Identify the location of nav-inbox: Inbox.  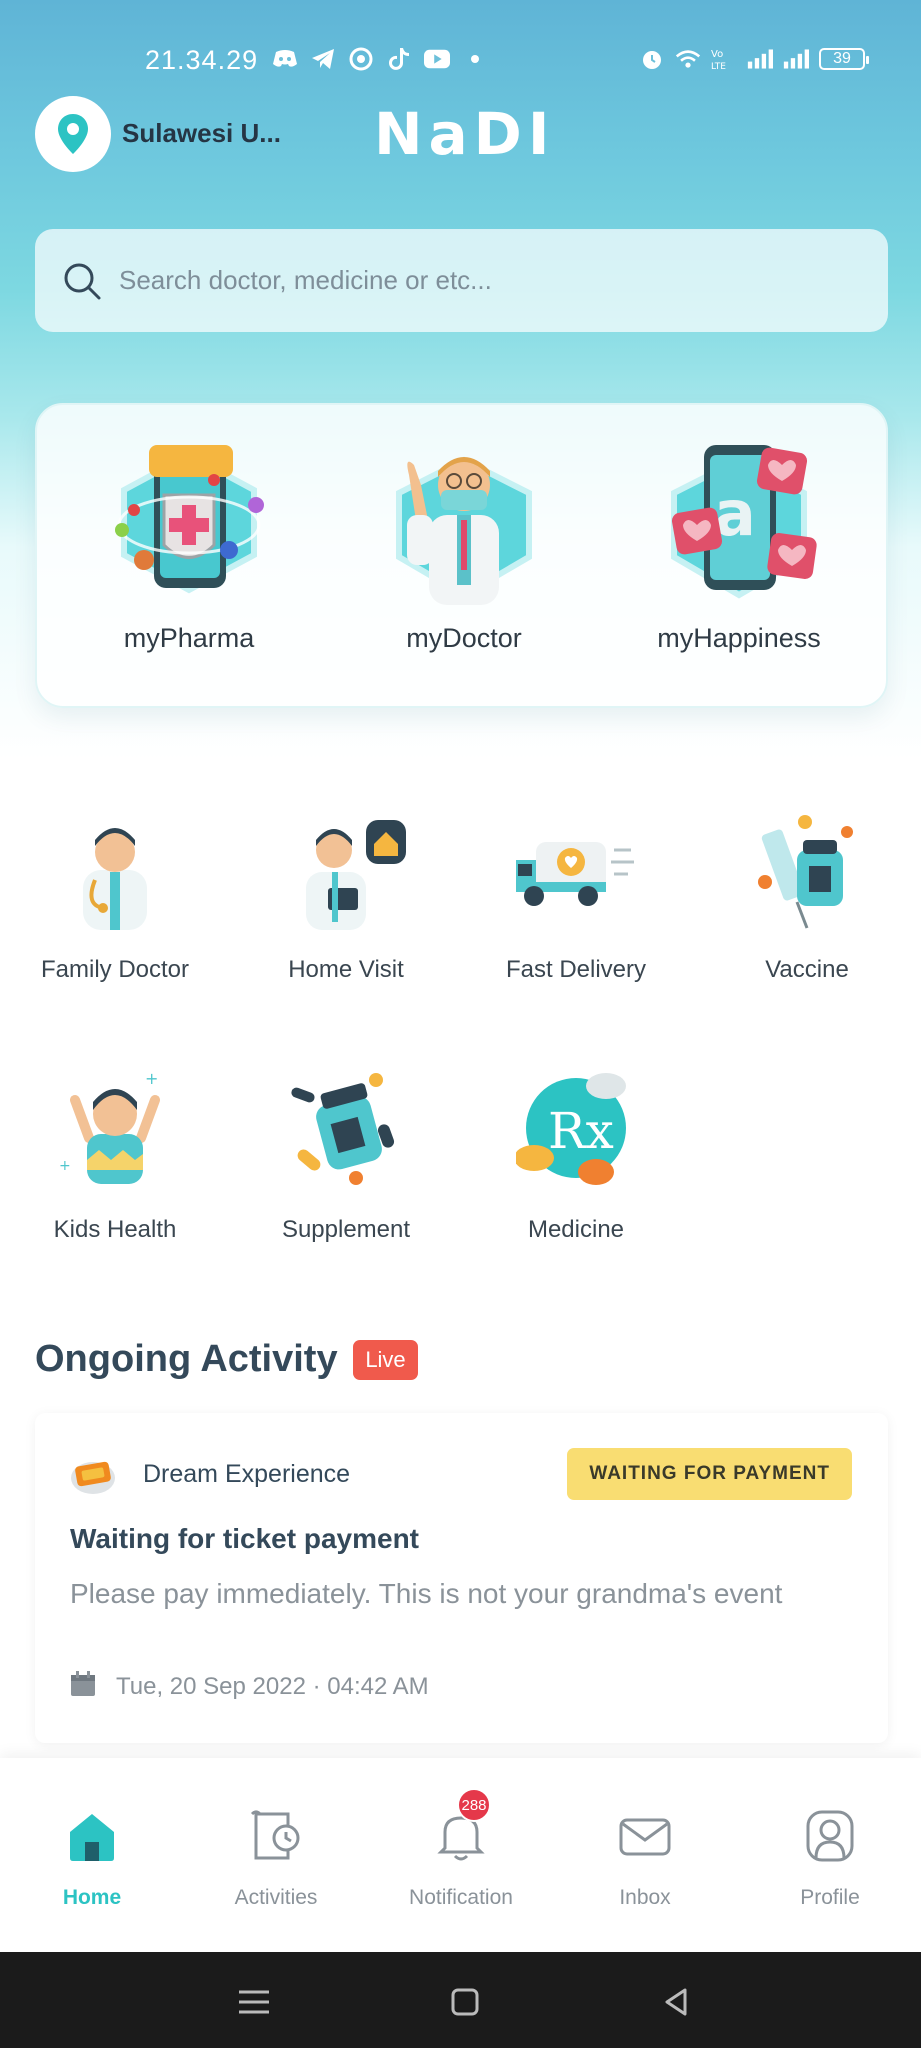
(645, 1859).